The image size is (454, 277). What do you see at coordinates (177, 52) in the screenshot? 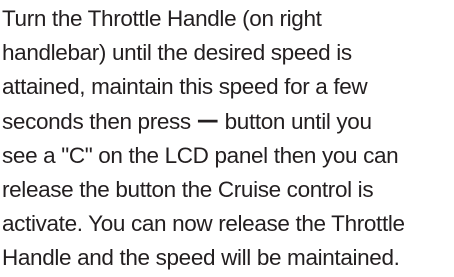
I see `instruction-line-2: handlebar) until the desired speed is` at bounding box center [177, 52].